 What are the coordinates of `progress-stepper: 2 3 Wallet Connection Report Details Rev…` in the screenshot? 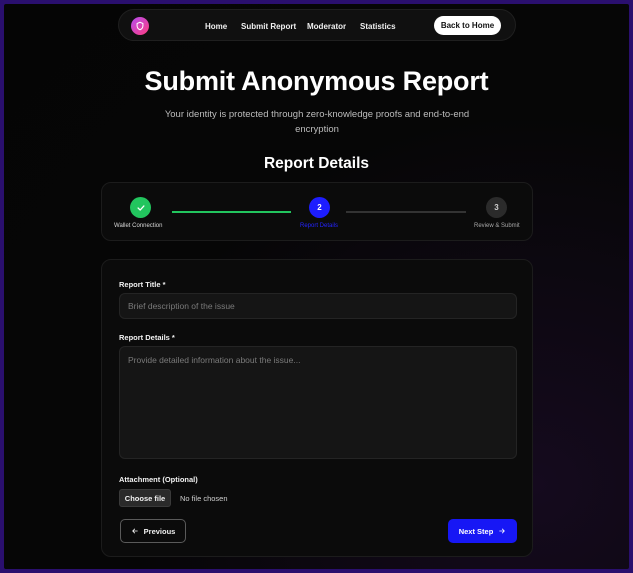 It's located at (317, 211).